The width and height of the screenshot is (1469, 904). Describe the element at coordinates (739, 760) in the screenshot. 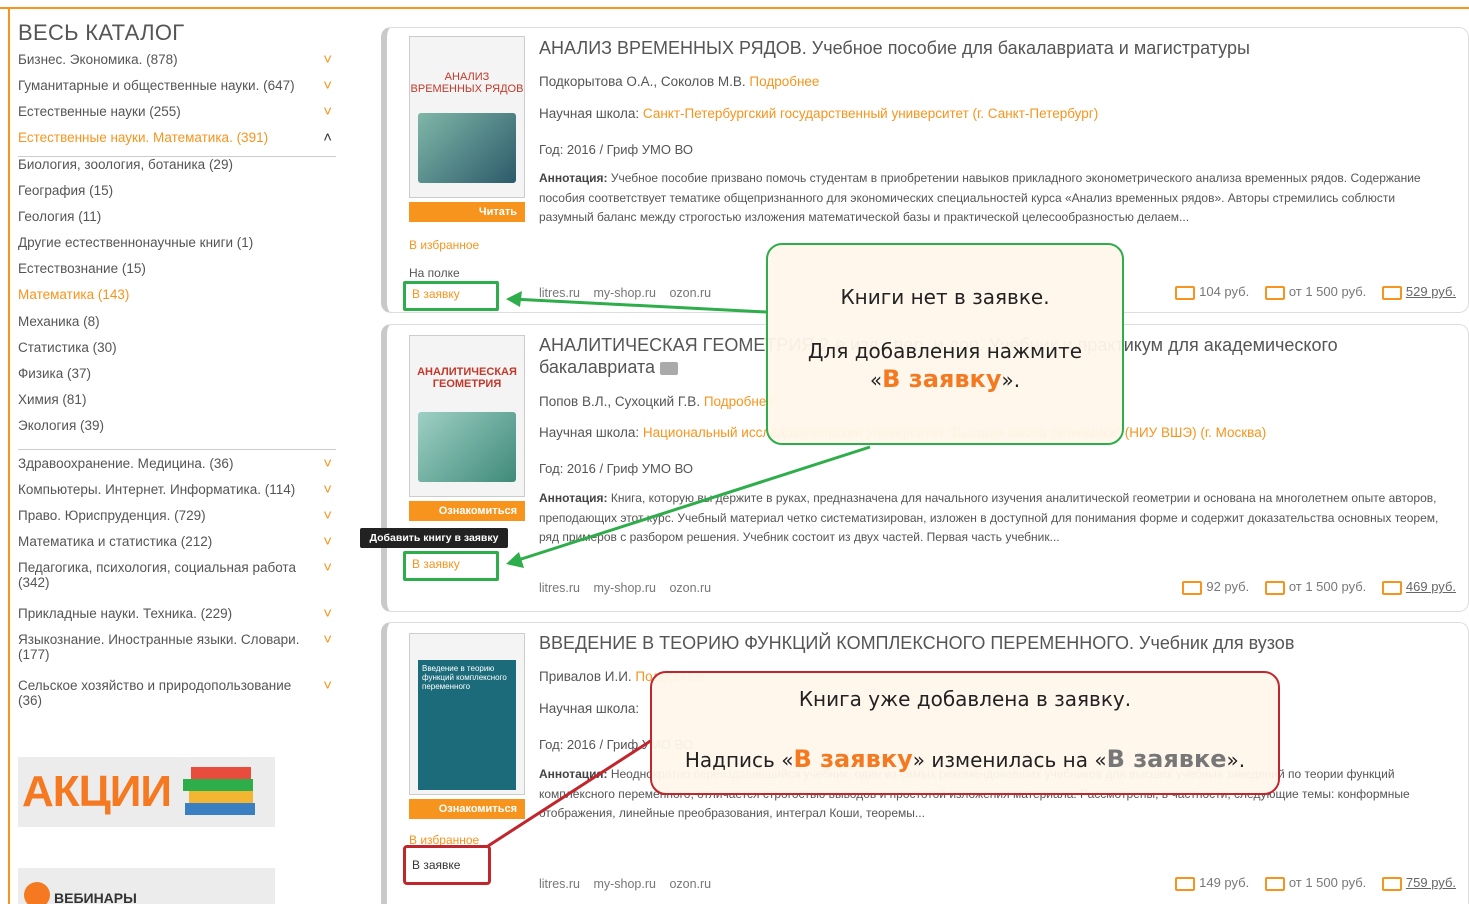

I see `callout-red-pre: Надпись «` at that location.